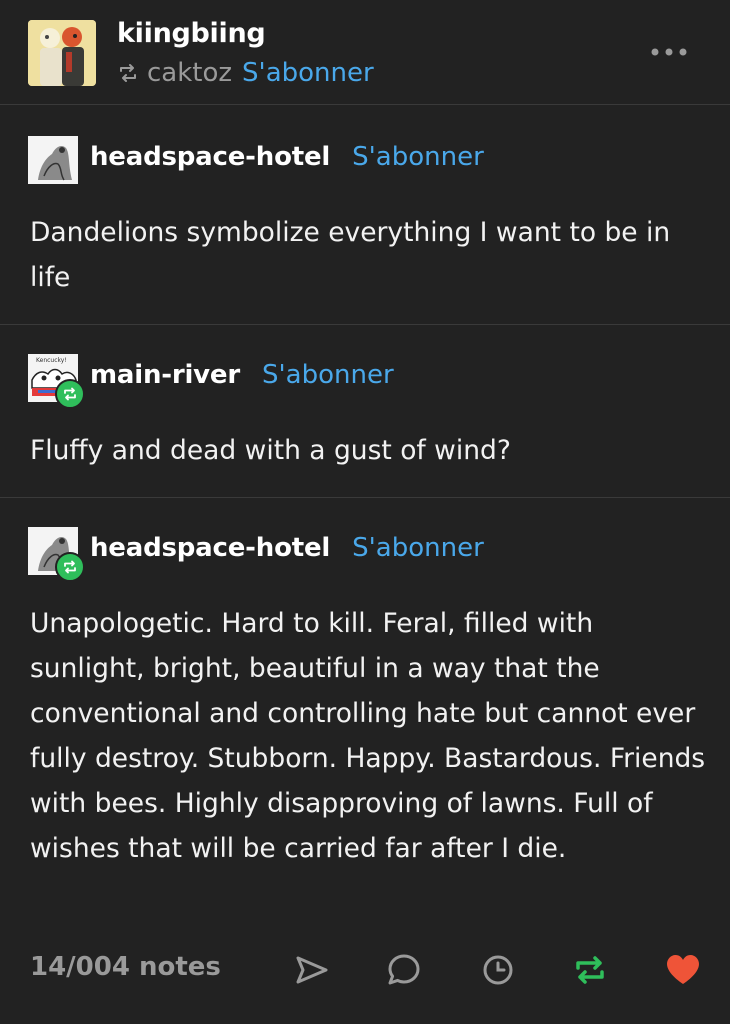 The width and height of the screenshot is (730, 1024). I want to click on avatar-caption: Kencucky!, so click(51, 360).